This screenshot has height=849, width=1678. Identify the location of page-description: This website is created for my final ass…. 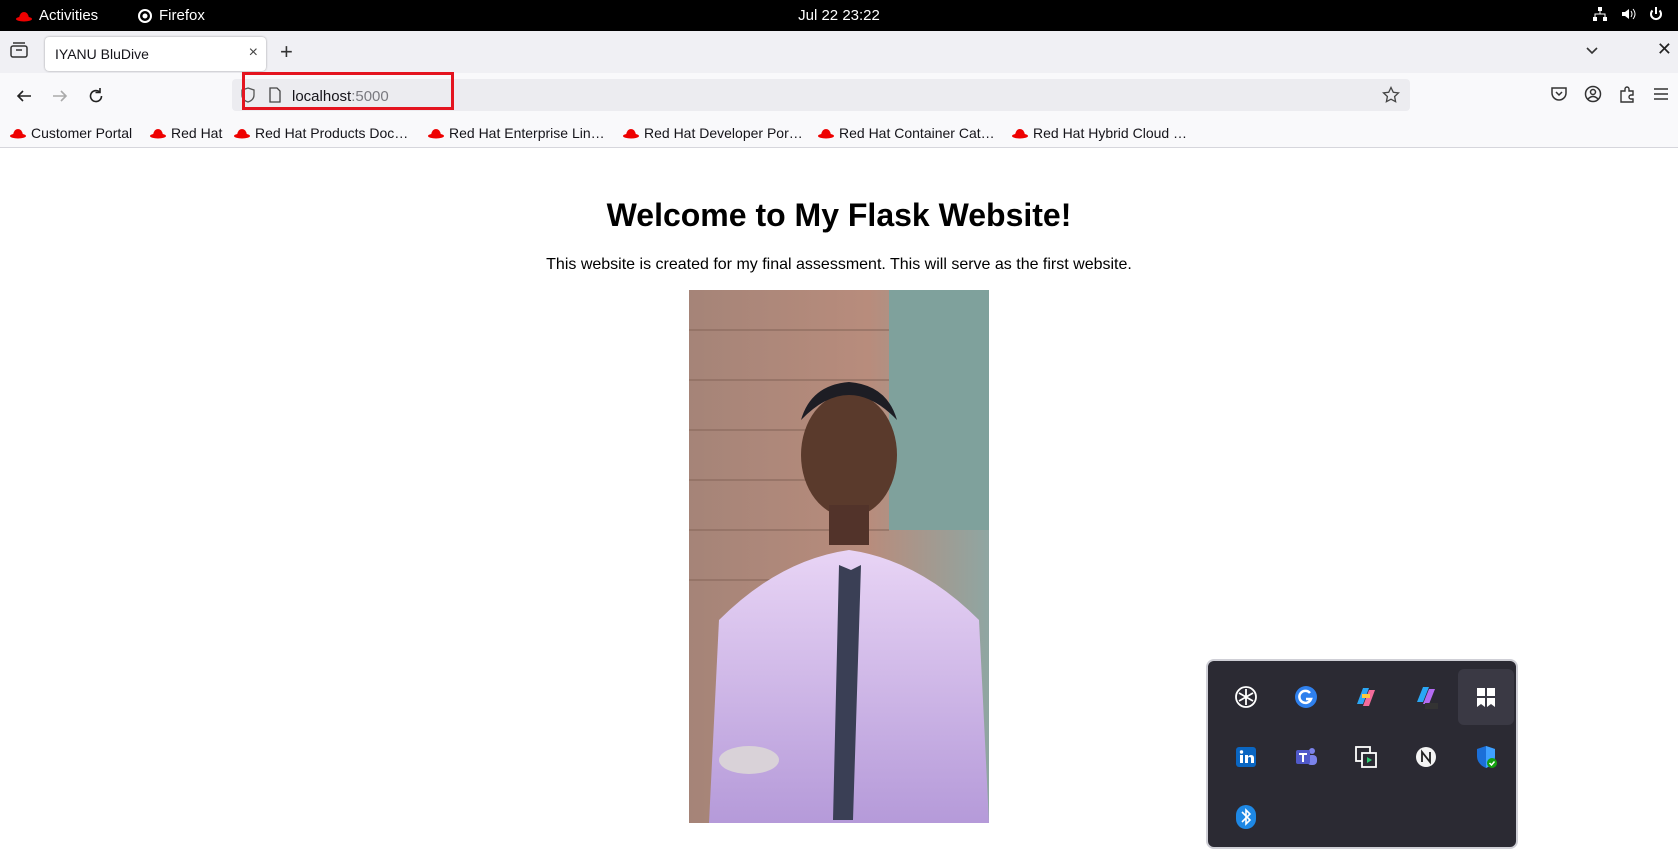
(839, 264).